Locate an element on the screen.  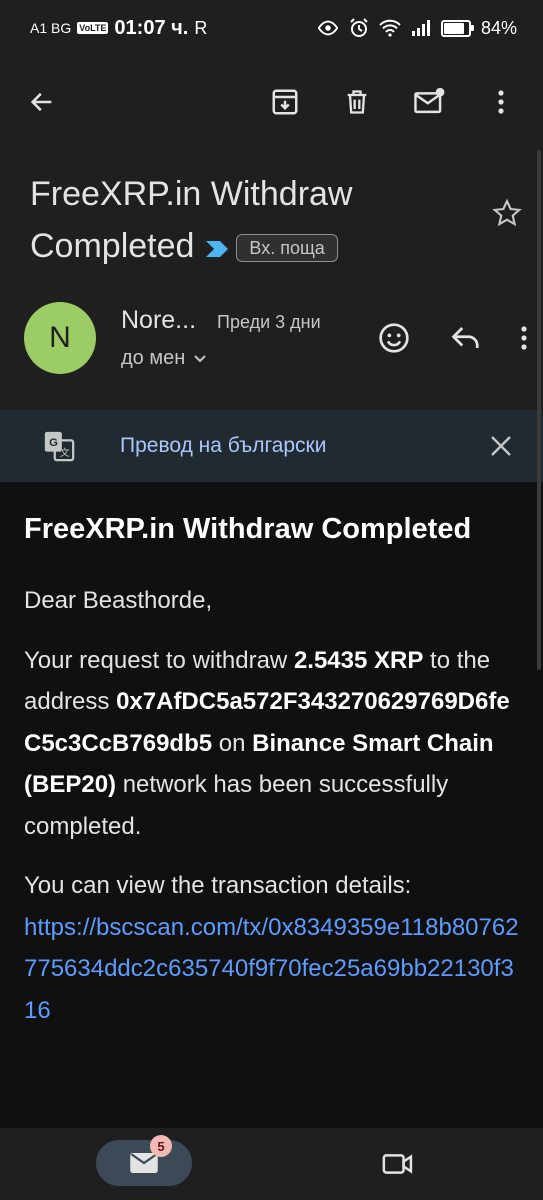
translate-icon: G文 is located at coordinates (59, 446).